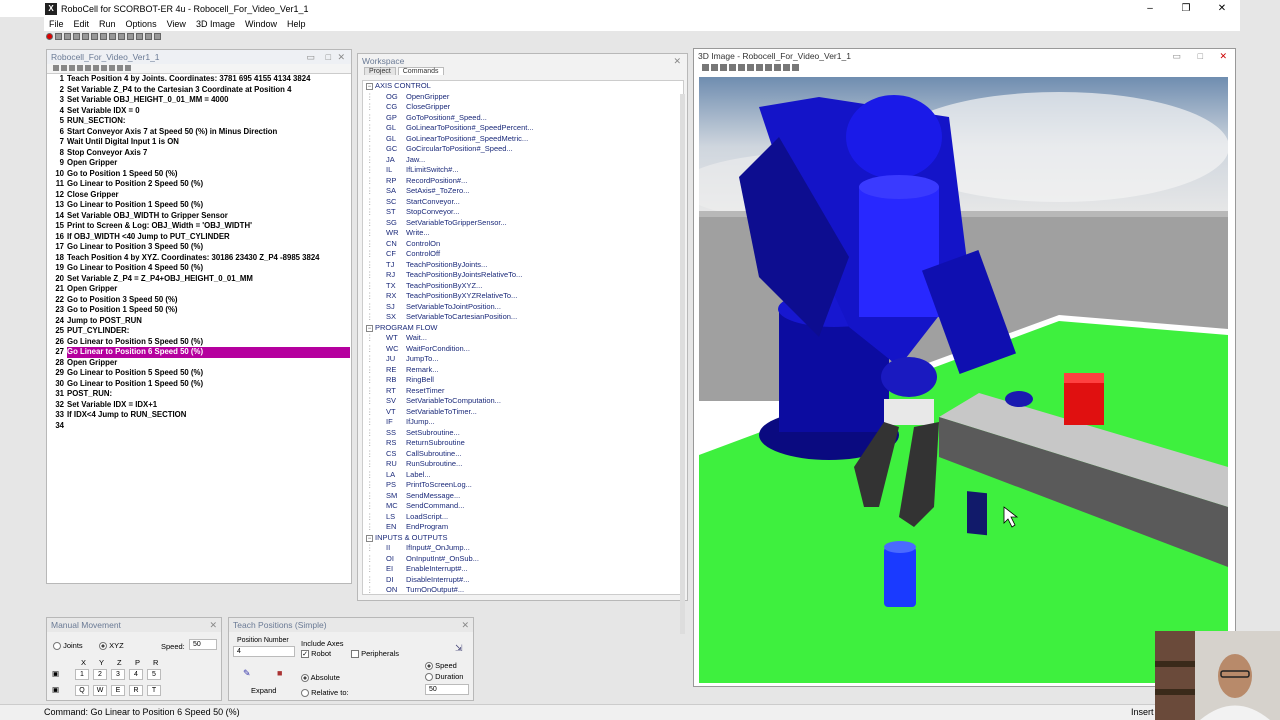 The height and width of the screenshot is (720, 1280). What do you see at coordinates (247, 673) in the screenshot?
I see `teach-icon: ✎` at bounding box center [247, 673].